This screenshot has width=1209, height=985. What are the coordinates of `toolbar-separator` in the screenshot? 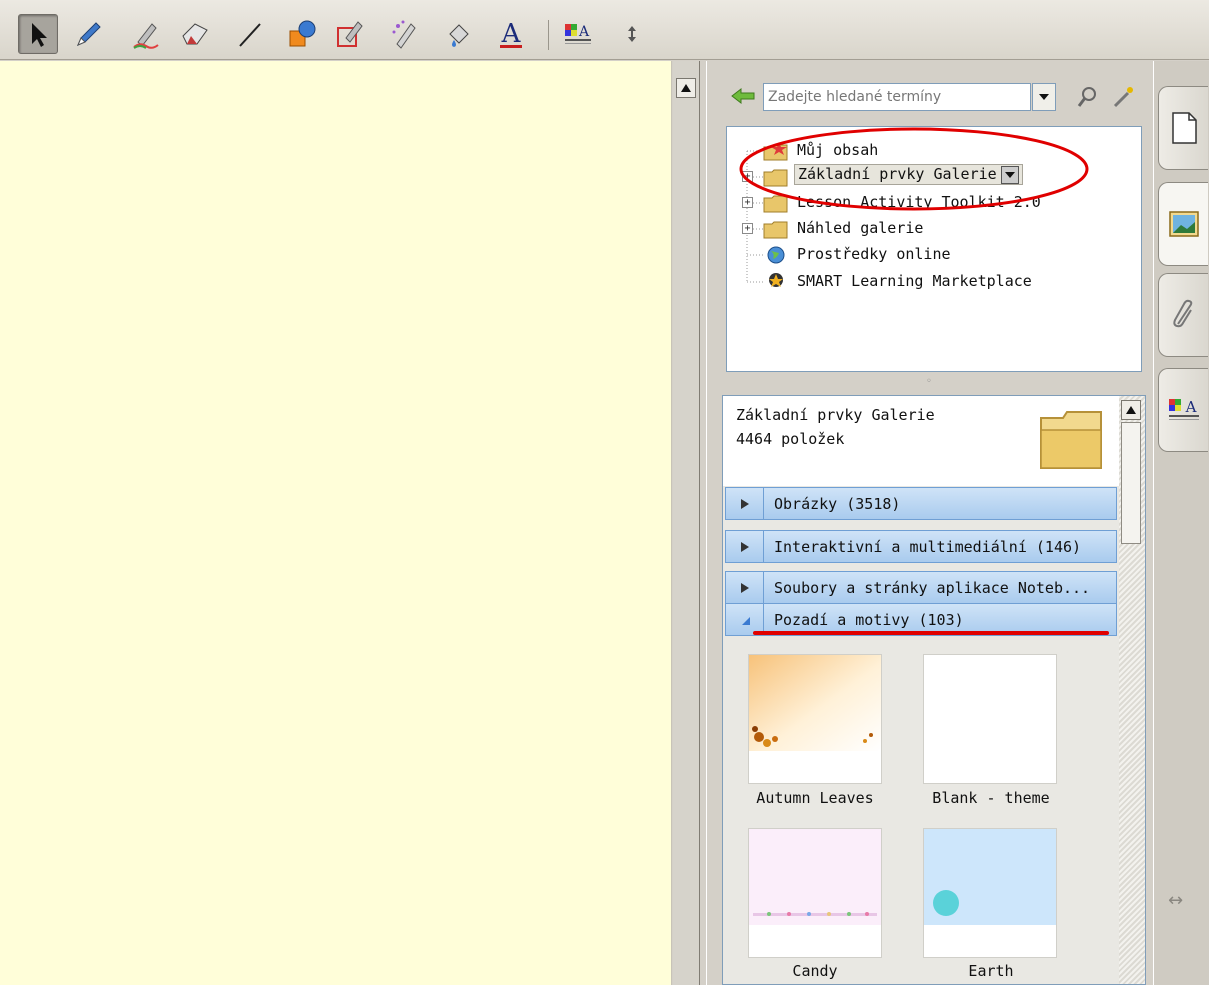 It's located at (548, 35).